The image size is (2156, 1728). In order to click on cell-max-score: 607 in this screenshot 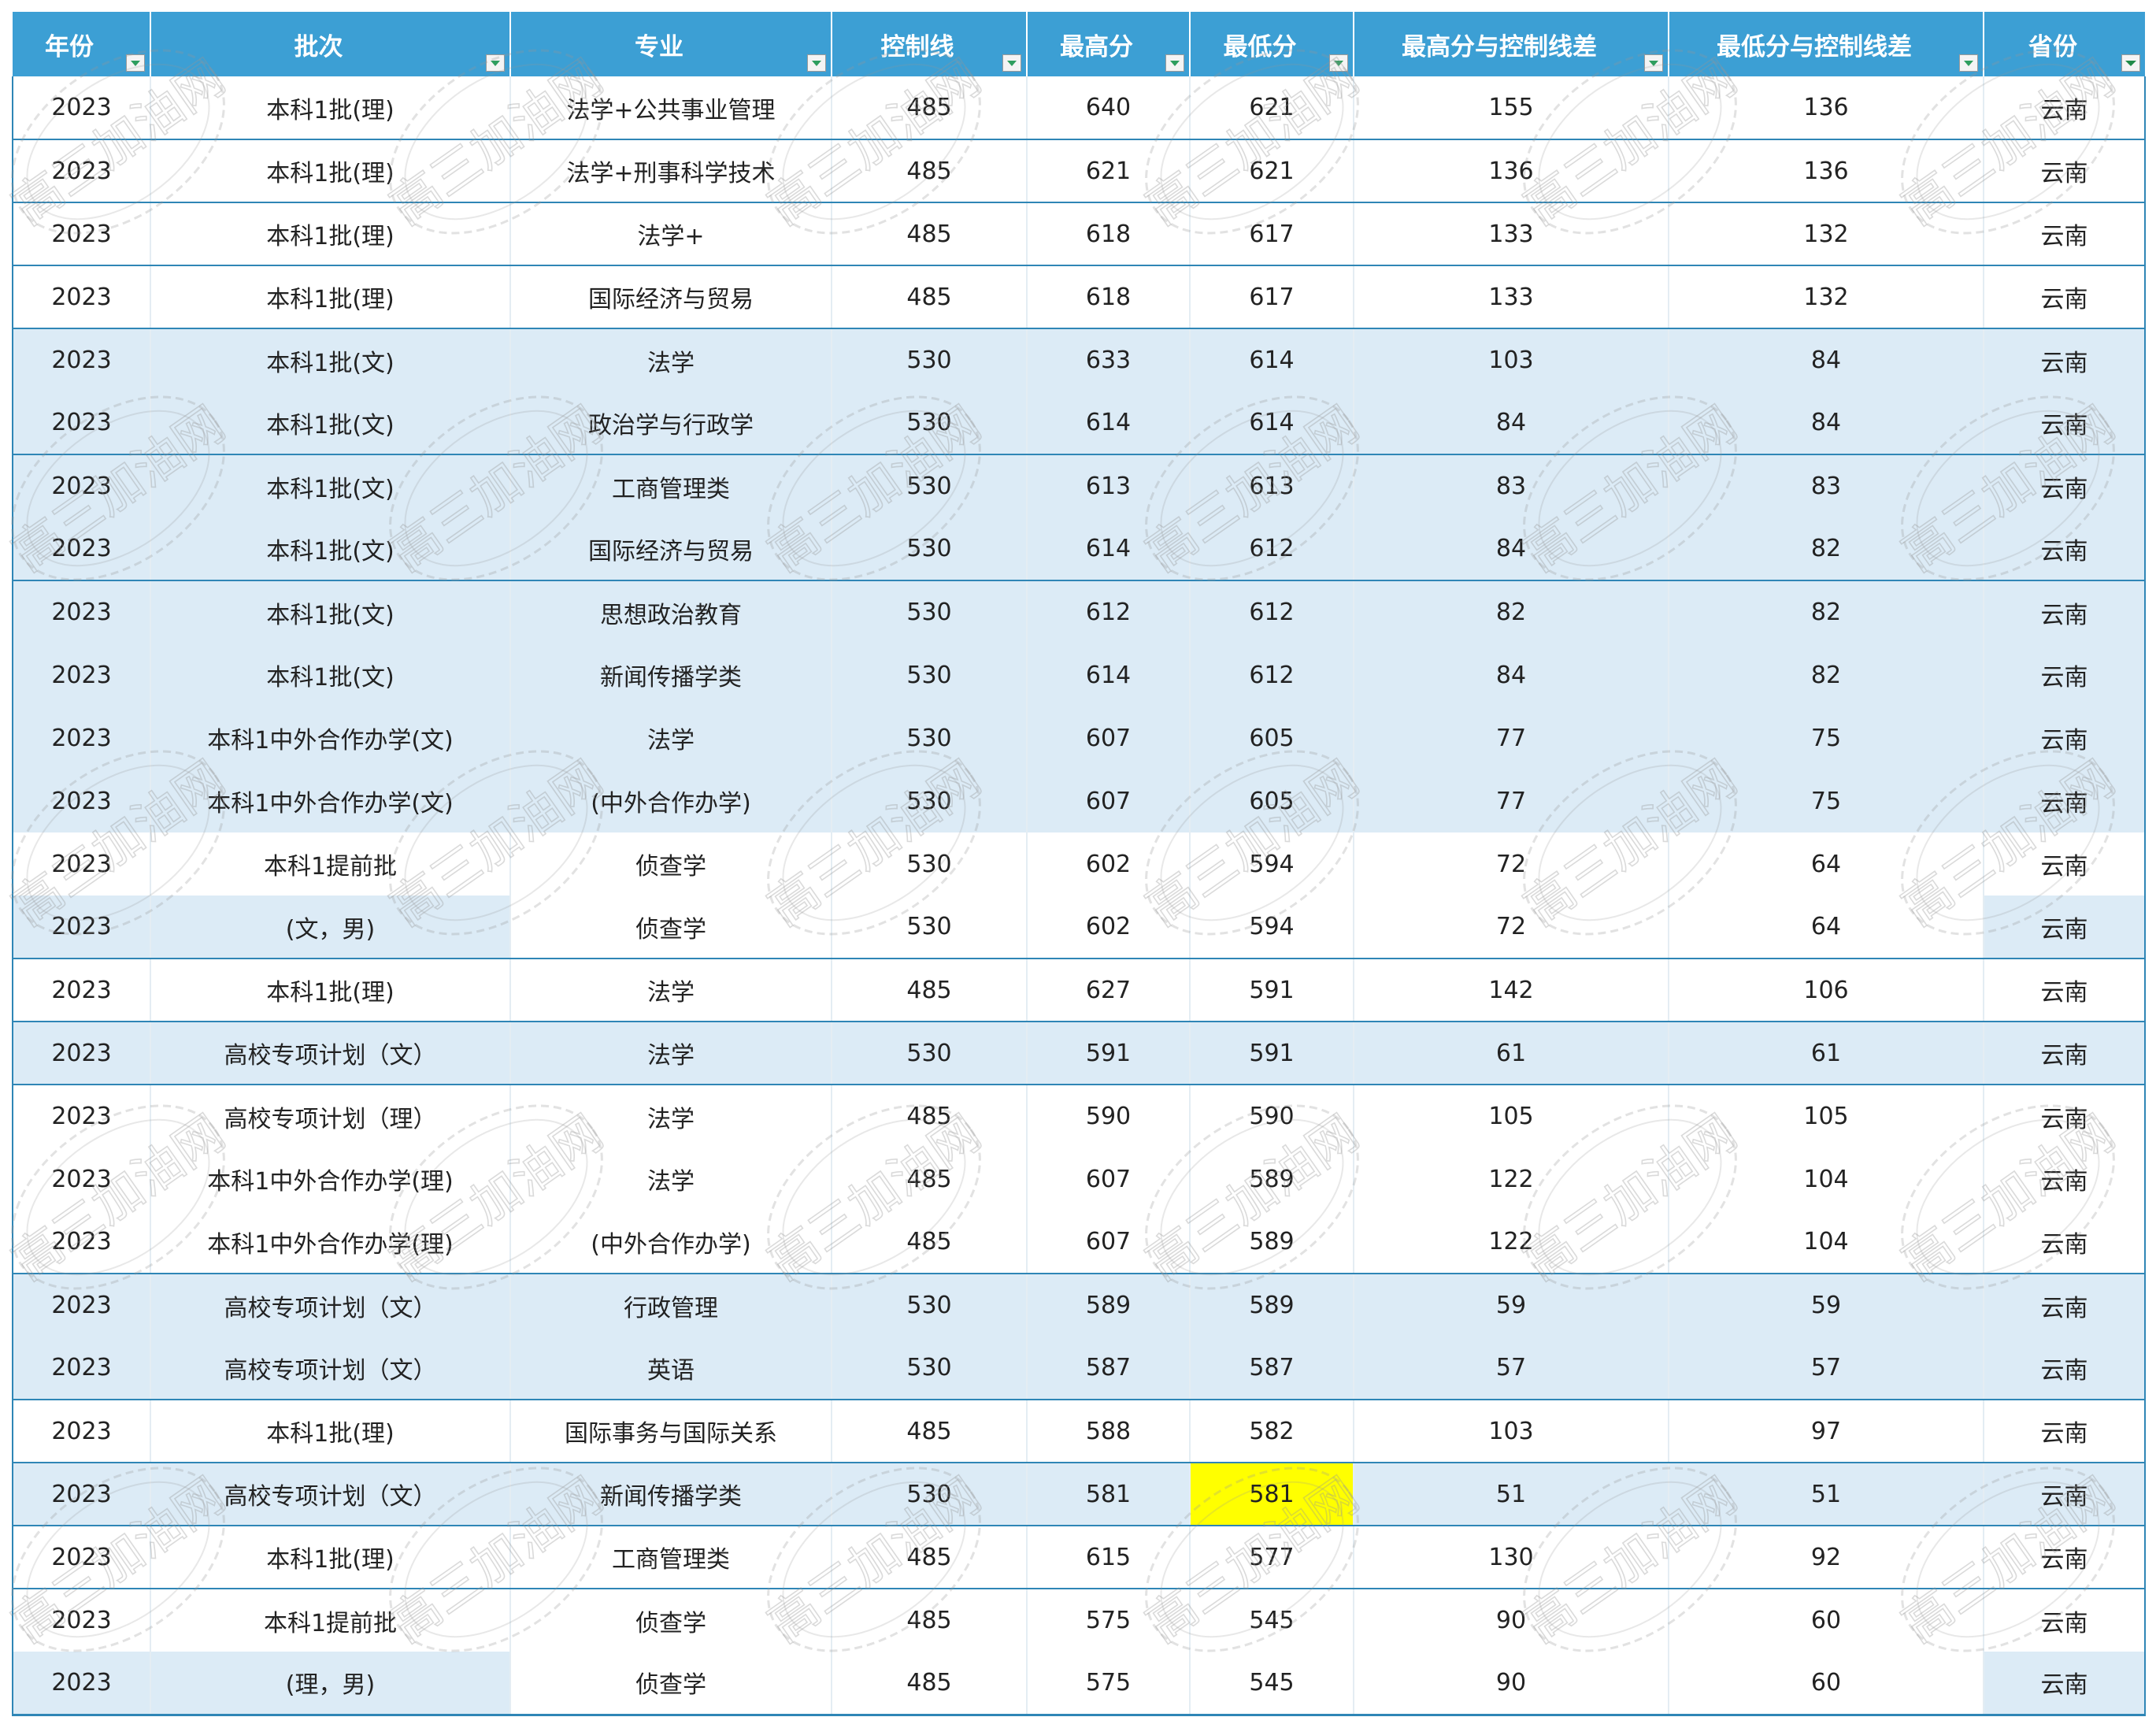, I will do `click(1109, 1179)`.